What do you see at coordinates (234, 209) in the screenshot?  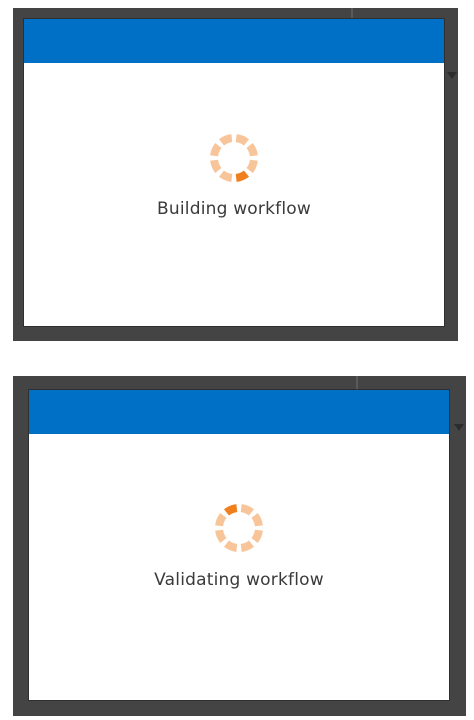 I see `status-text: Building workflow` at bounding box center [234, 209].